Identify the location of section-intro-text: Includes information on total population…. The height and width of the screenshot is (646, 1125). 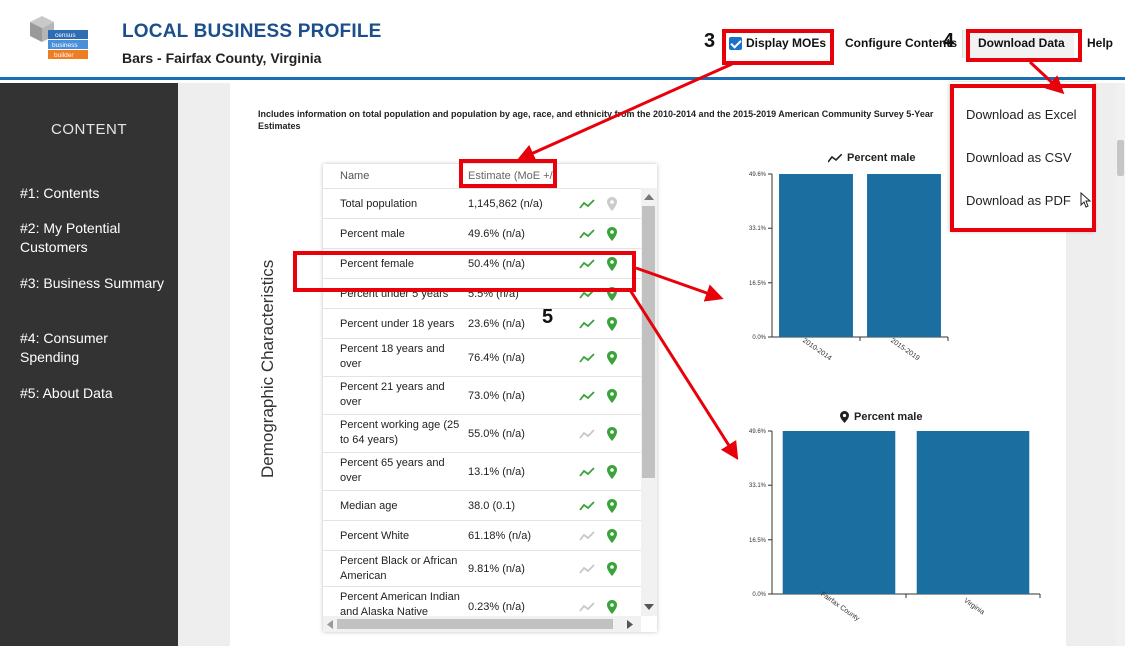
(596, 120).